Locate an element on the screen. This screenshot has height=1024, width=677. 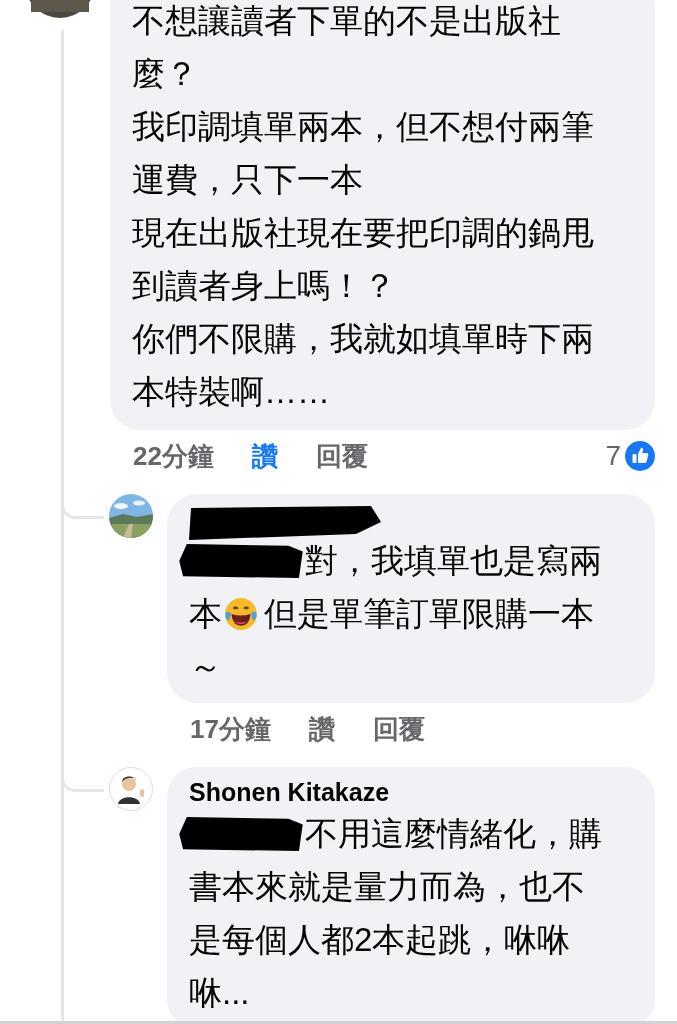
comment-text: 到讀者身上嗎！？ is located at coordinates (264, 285).